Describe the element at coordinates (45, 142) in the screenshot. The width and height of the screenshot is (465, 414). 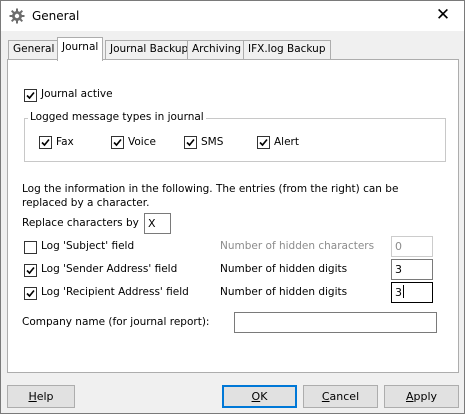
I see `fax-checkbox` at that location.